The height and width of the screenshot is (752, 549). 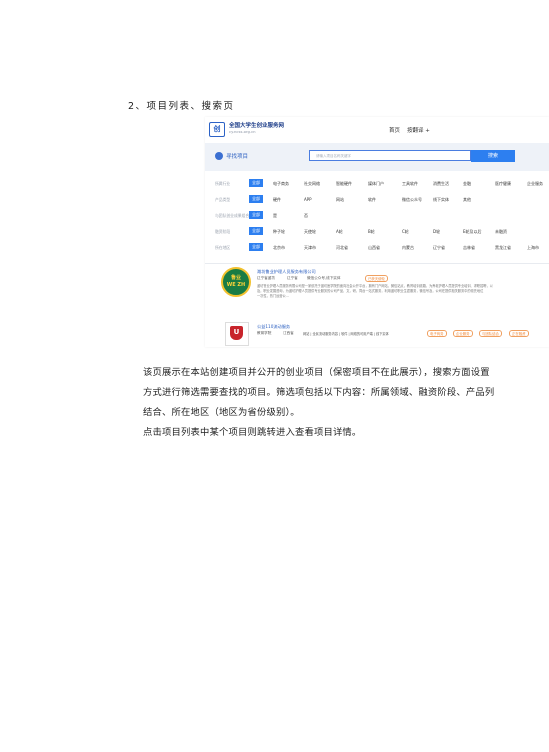 I want to click on search-button: 搜索, so click(x=493, y=156).